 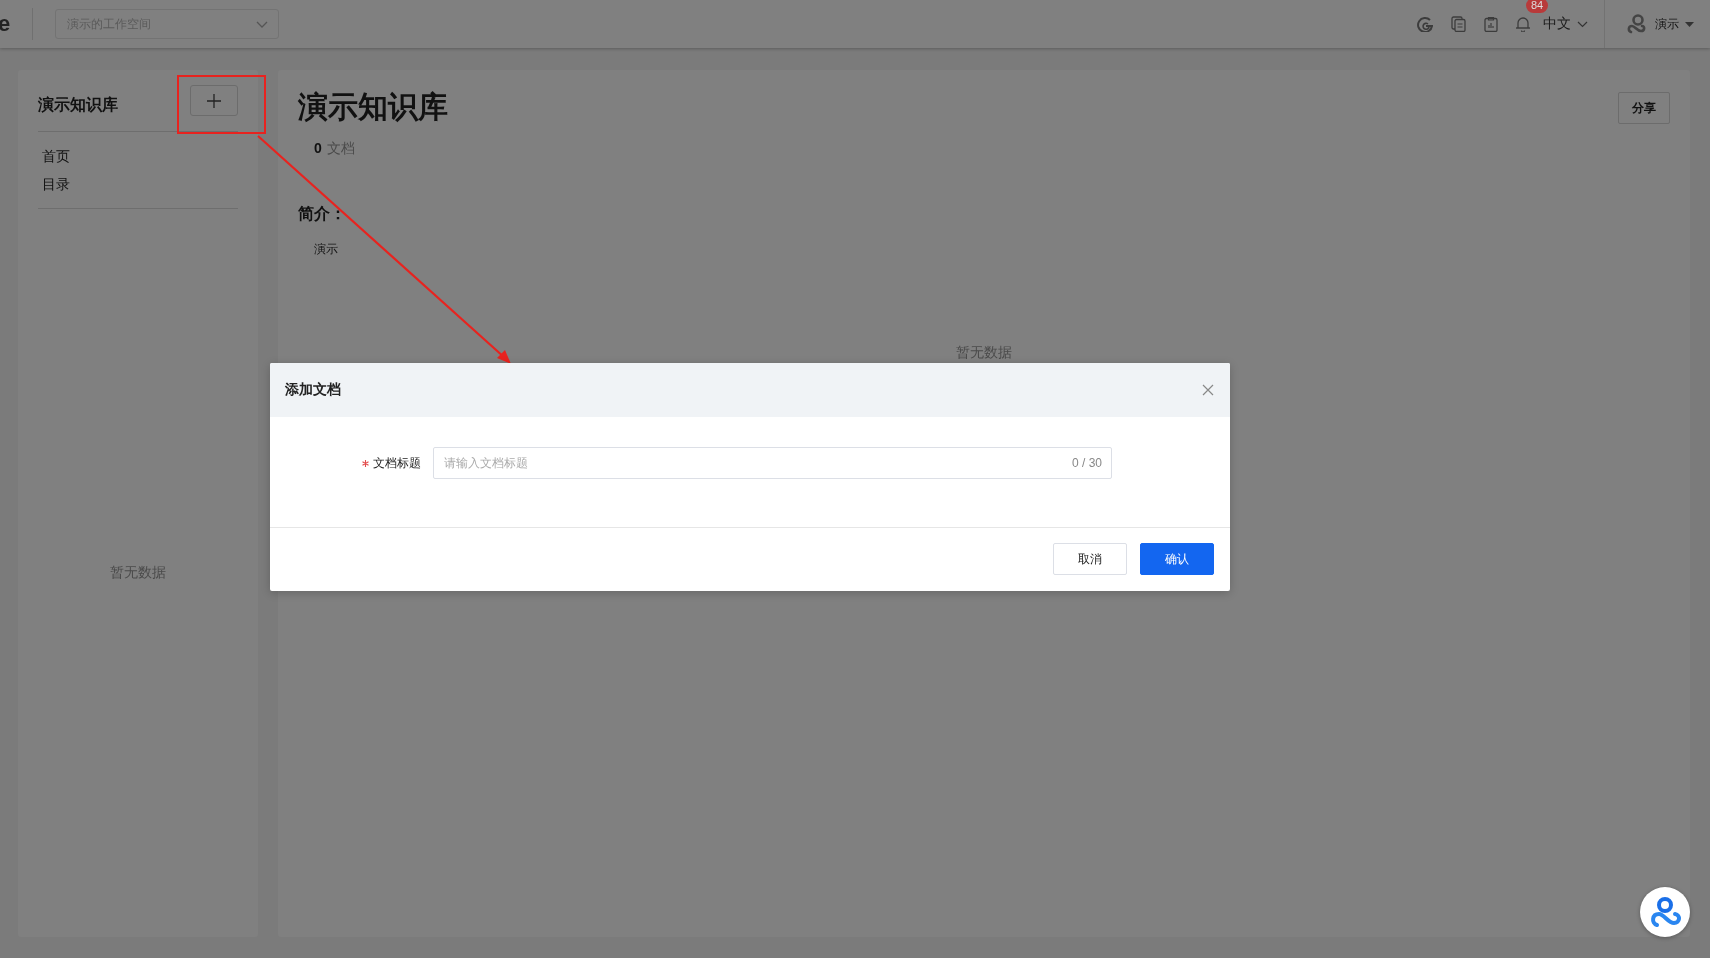 I want to click on sidebar-title: 演示知识库, so click(x=78, y=105).